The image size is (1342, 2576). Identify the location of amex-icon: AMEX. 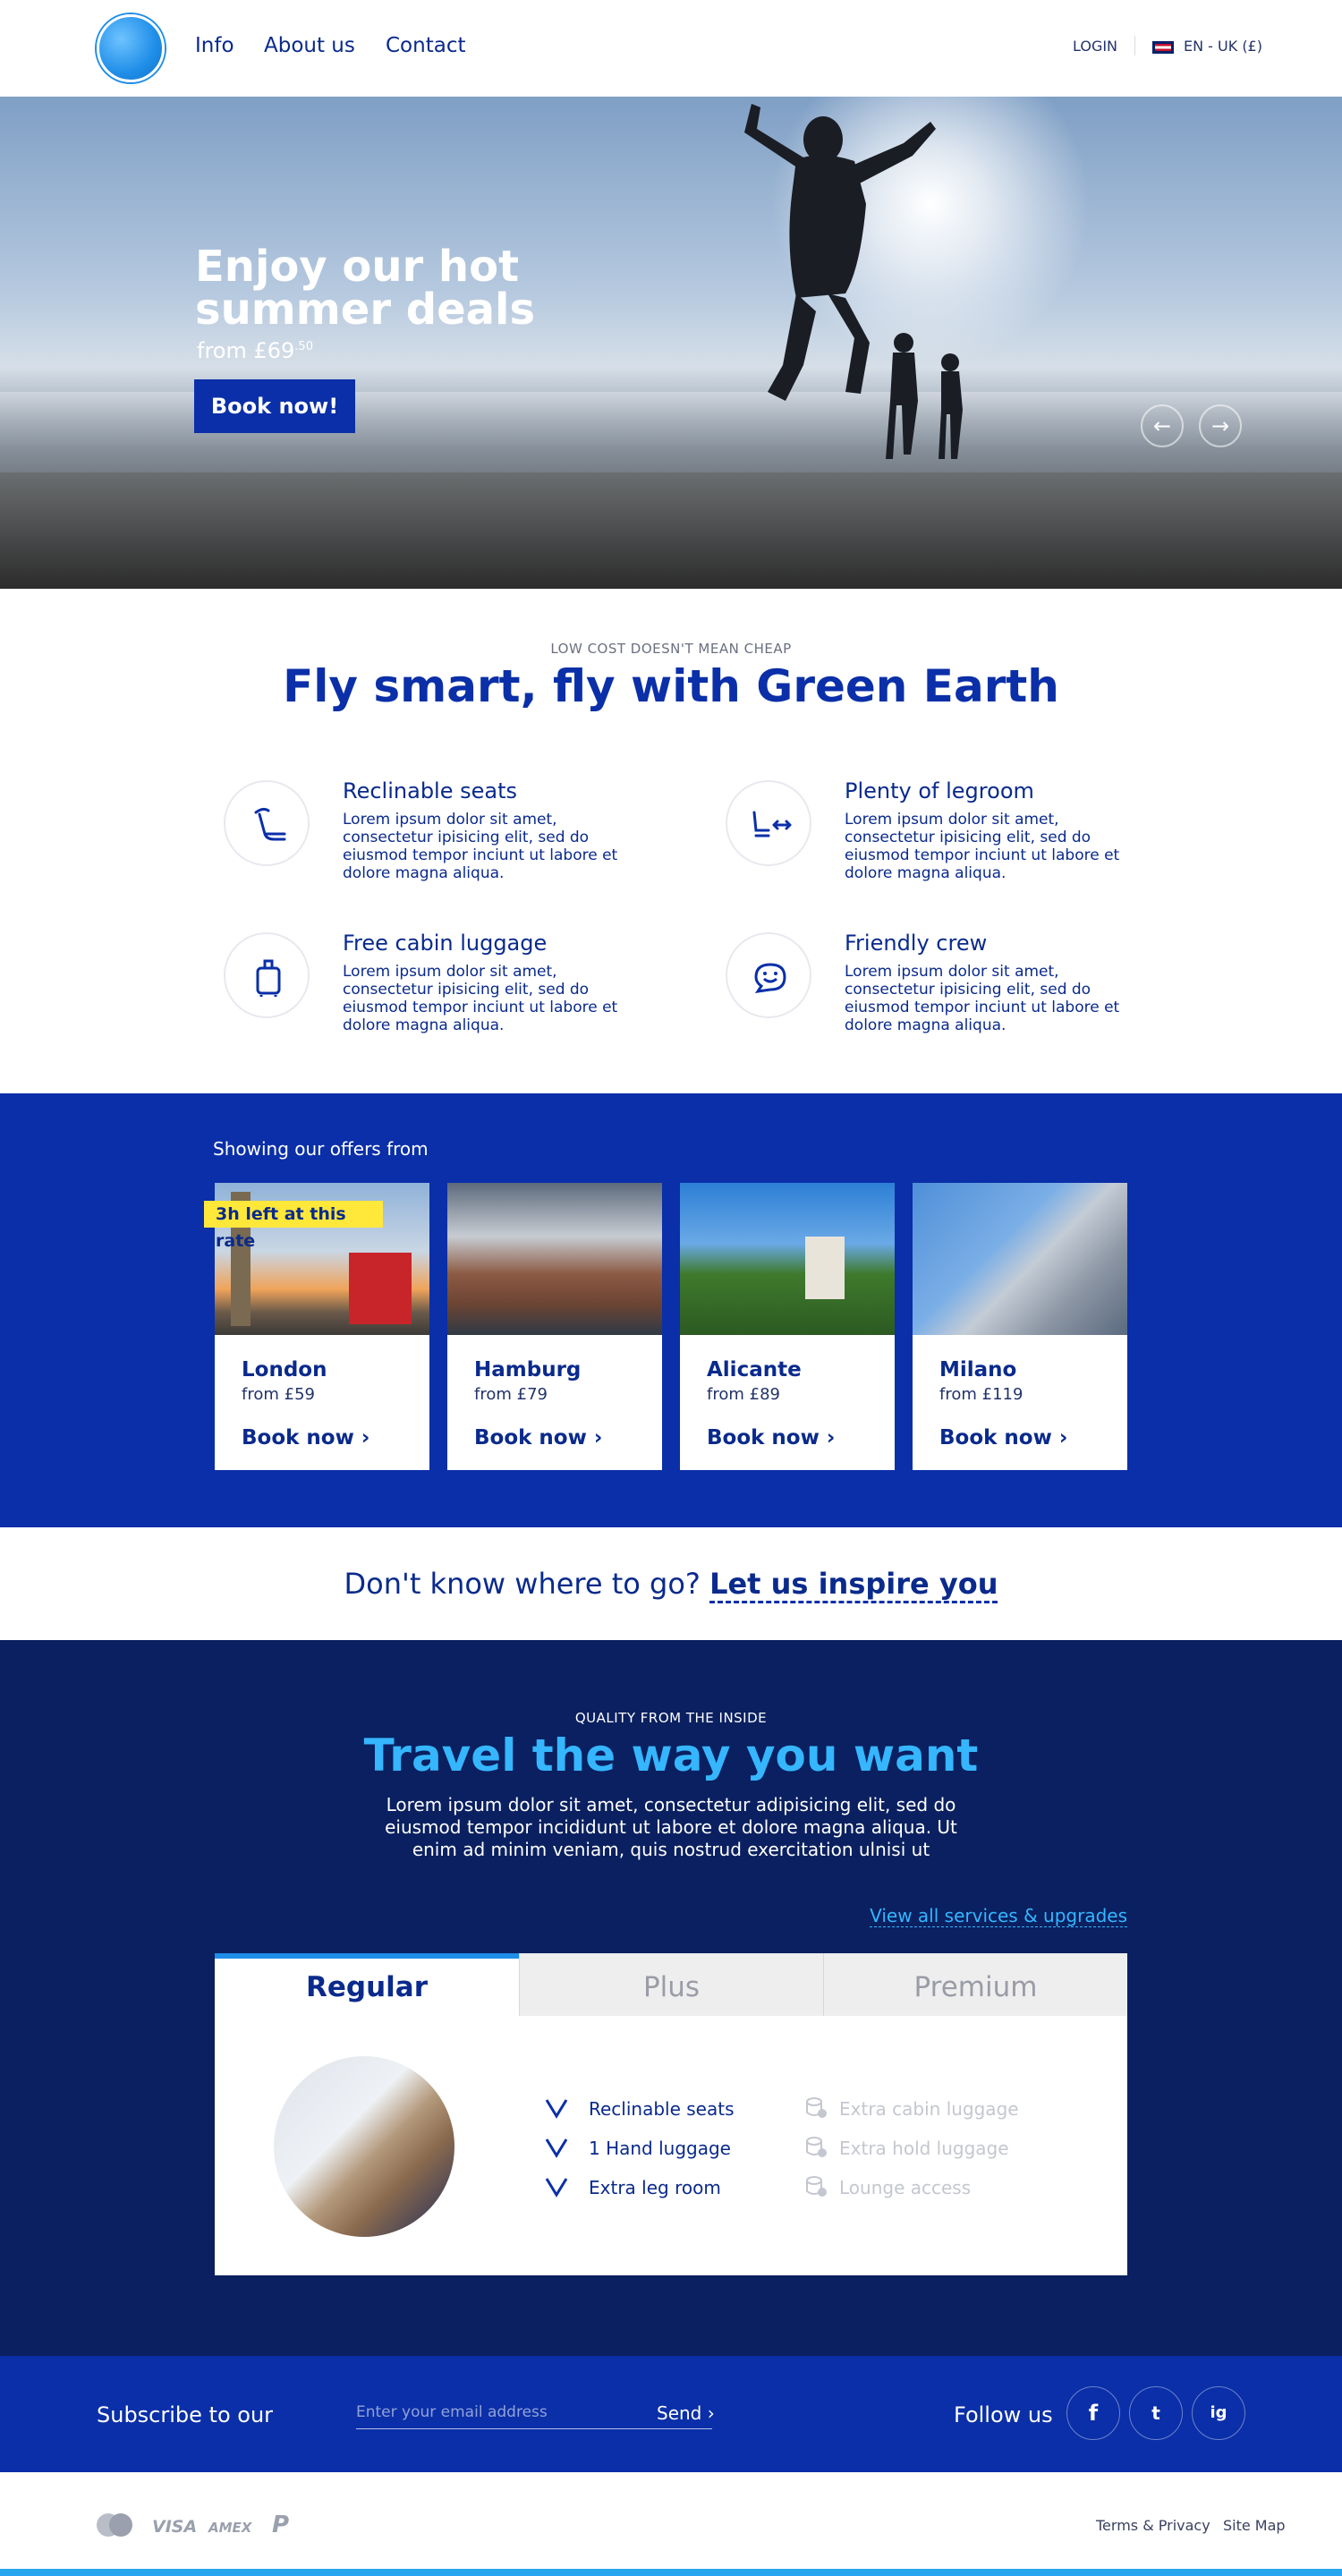
(230, 2528).